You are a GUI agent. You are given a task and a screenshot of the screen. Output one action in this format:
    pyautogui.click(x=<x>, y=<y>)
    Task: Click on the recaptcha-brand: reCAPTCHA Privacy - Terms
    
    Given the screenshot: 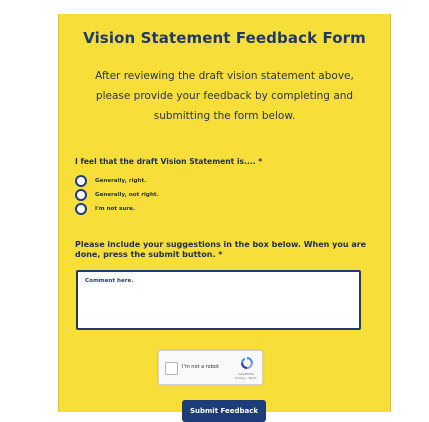 What is the action you would take?
    pyautogui.click(x=246, y=376)
    